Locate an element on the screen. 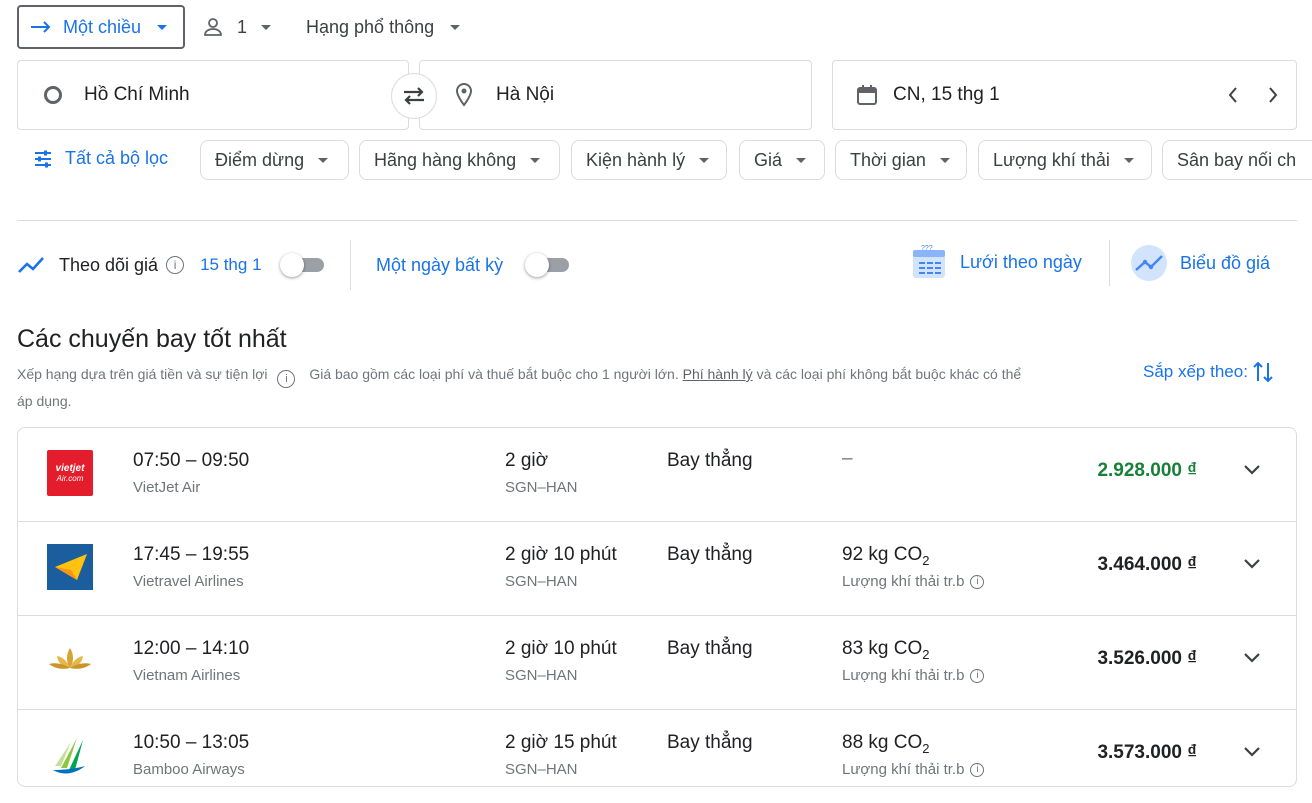  location-pin-icon is located at coordinates (464, 94).